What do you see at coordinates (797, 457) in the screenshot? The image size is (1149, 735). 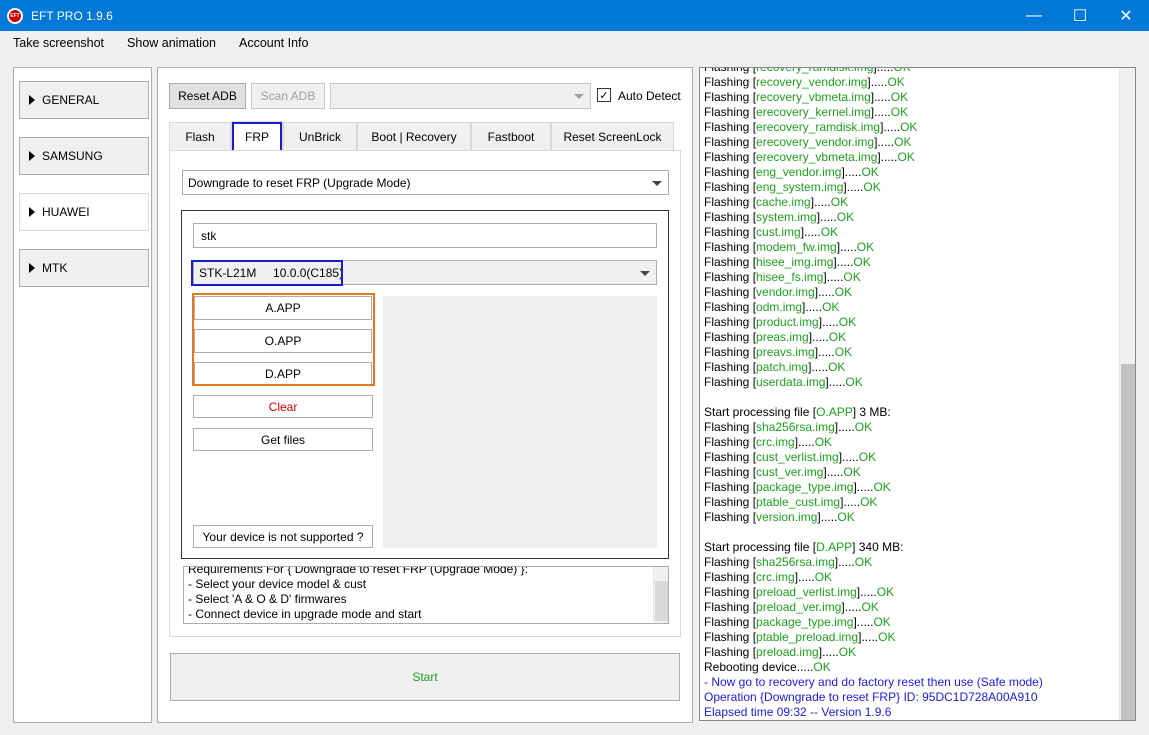 I see `log-item-name: cust_verlist.img` at bounding box center [797, 457].